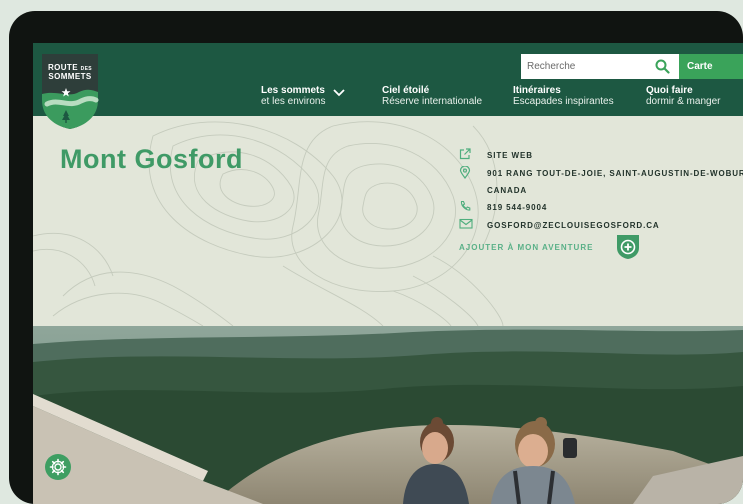 The height and width of the screenshot is (504, 743). What do you see at coordinates (669, 90) in the screenshot?
I see `nav-item-label: Quoi faire` at bounding box center [669, 90].